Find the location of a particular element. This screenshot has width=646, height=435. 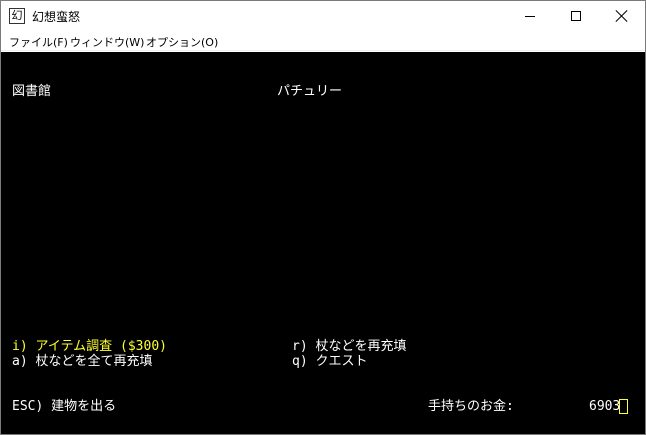

close-button is located at coordinates (622, 16).